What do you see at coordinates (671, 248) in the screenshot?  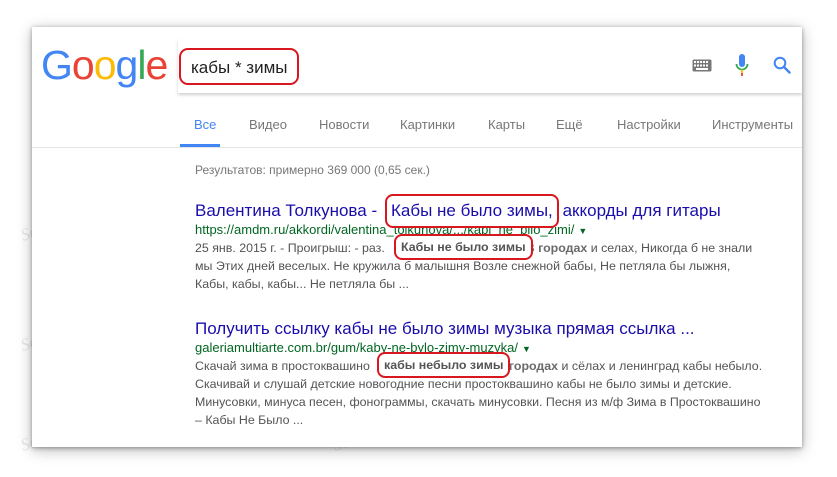 I see `snippet-text: и селах, Никогда б не знали` at bounding box center [671, 248].